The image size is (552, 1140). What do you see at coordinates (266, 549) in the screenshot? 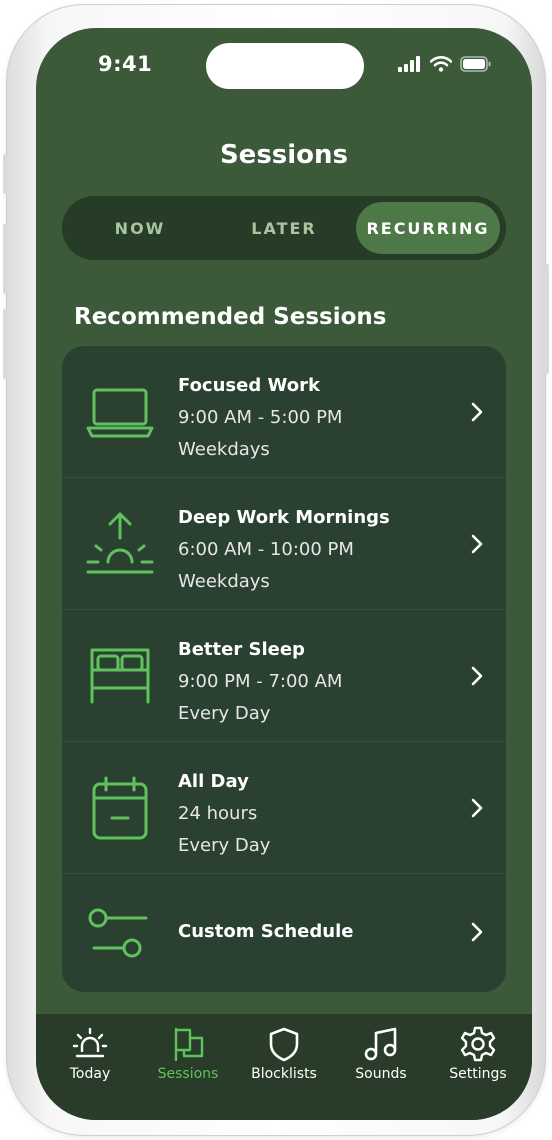
I see `session-time: 6:00 AM - 10:00 PM` at bounding box center [266, 549].